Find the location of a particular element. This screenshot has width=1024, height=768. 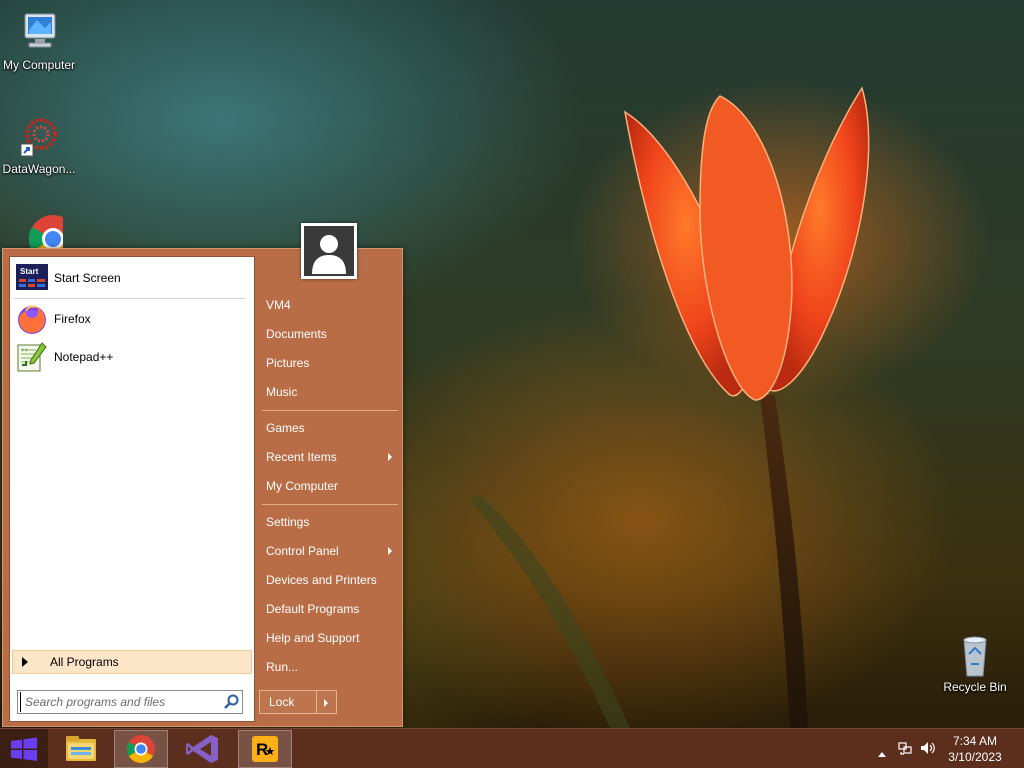

power-options-arrow-button is located at coordinates (327, 702).